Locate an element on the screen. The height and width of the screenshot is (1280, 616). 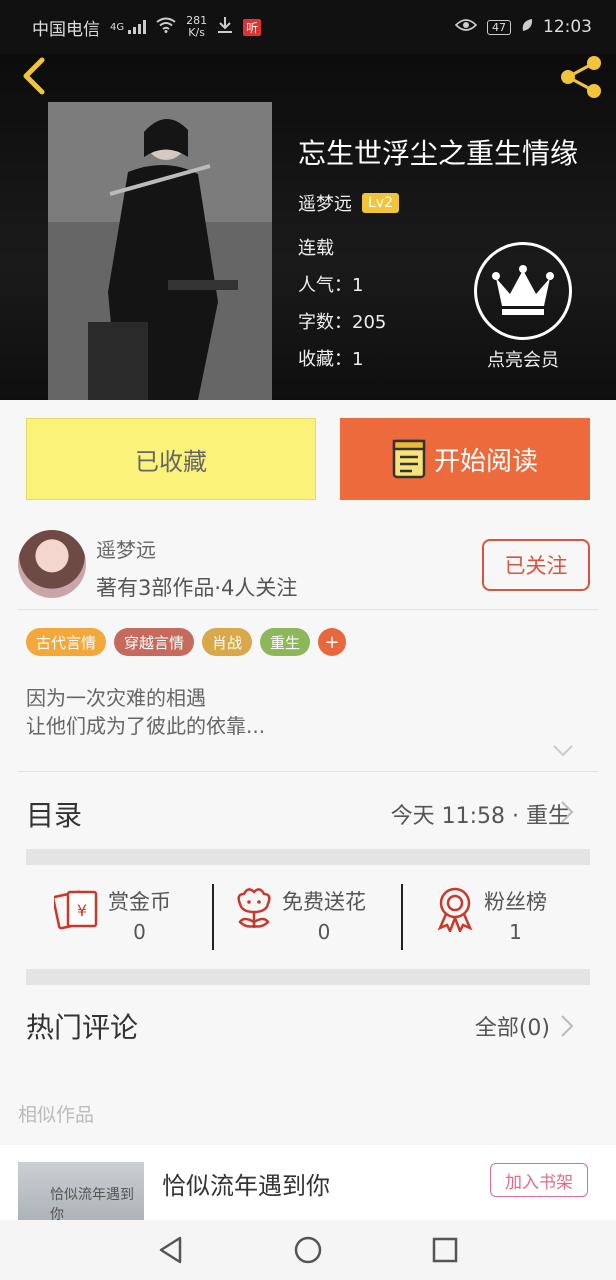
share-icon is located at coordinates (581, 77).